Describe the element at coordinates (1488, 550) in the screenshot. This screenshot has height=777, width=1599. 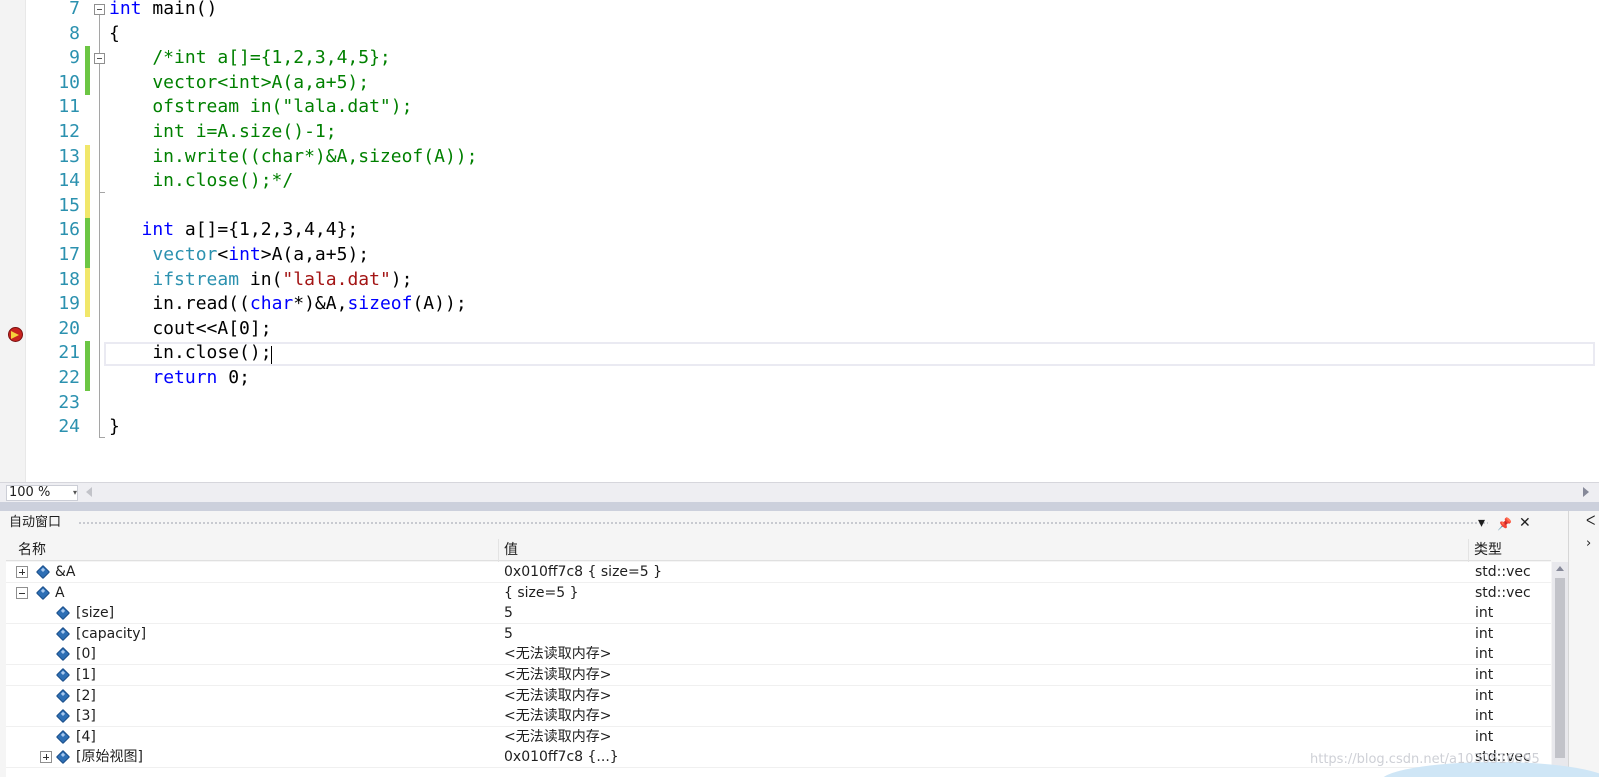
I see `column-header-type: 类型` at that location.